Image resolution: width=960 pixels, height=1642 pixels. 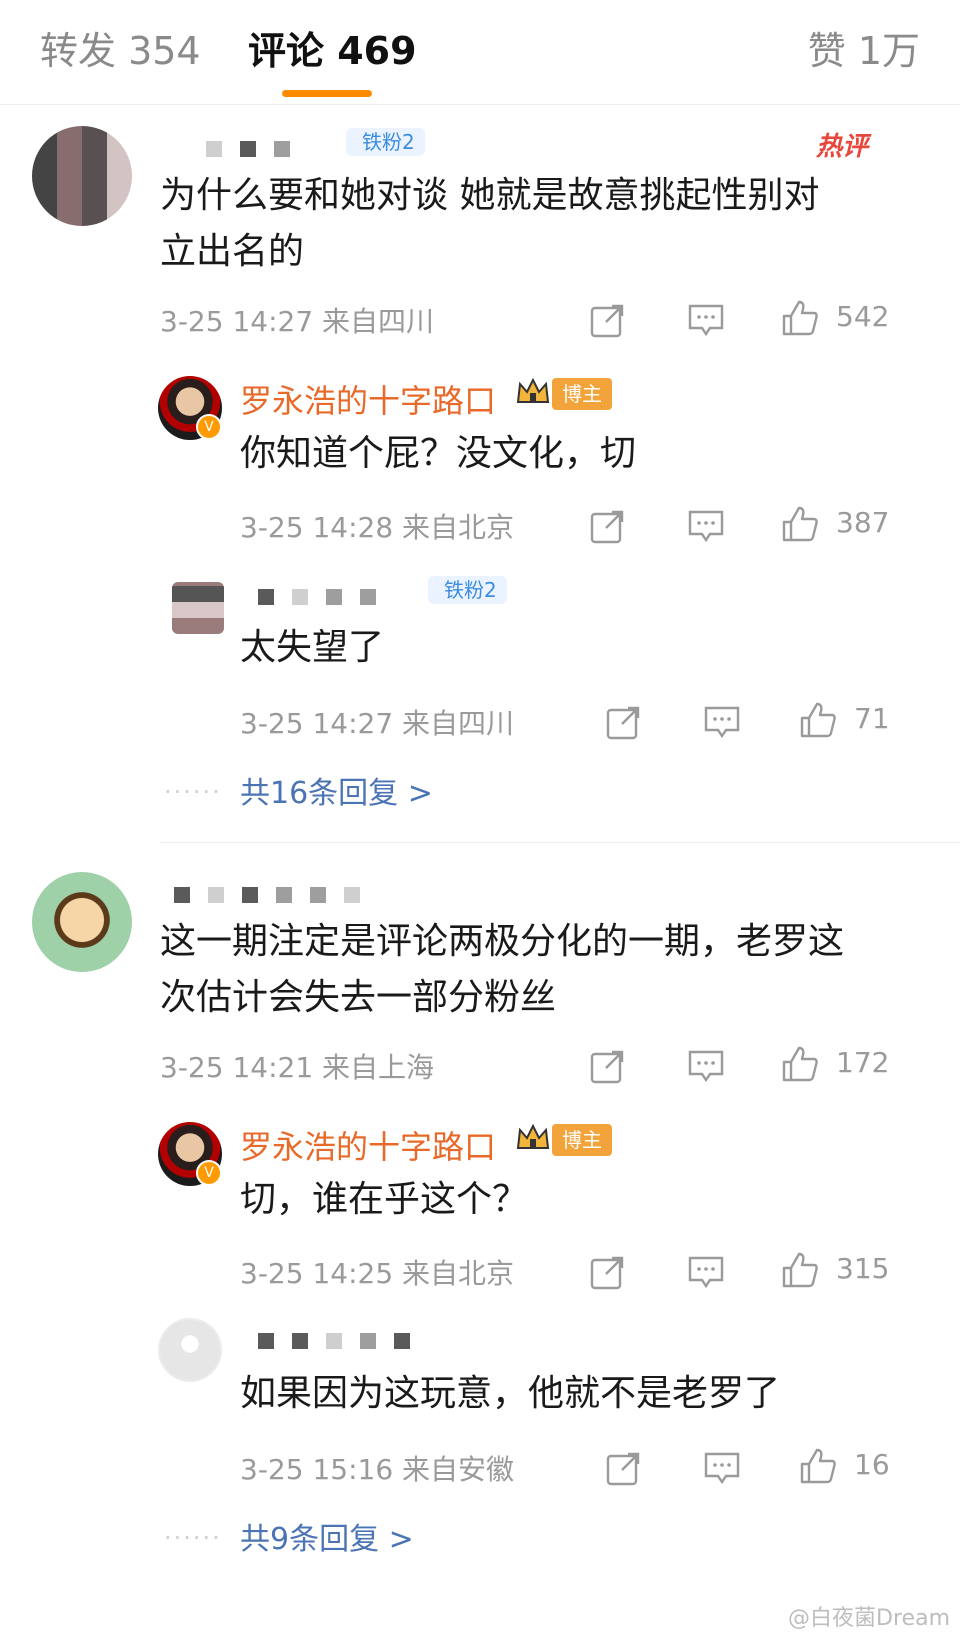 What do you see at coordinates (863, 522) in the screenshot?
I see `like-count: 387` at bounding box center [863, 522].